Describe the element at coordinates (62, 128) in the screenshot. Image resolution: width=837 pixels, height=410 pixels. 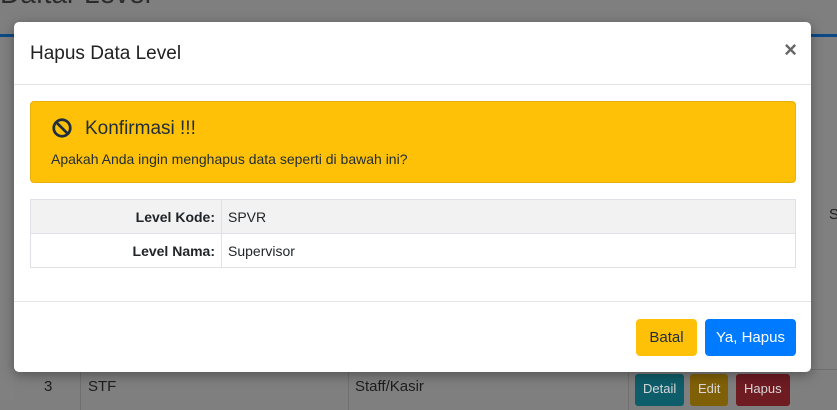
I see `ban-icon` at that location.